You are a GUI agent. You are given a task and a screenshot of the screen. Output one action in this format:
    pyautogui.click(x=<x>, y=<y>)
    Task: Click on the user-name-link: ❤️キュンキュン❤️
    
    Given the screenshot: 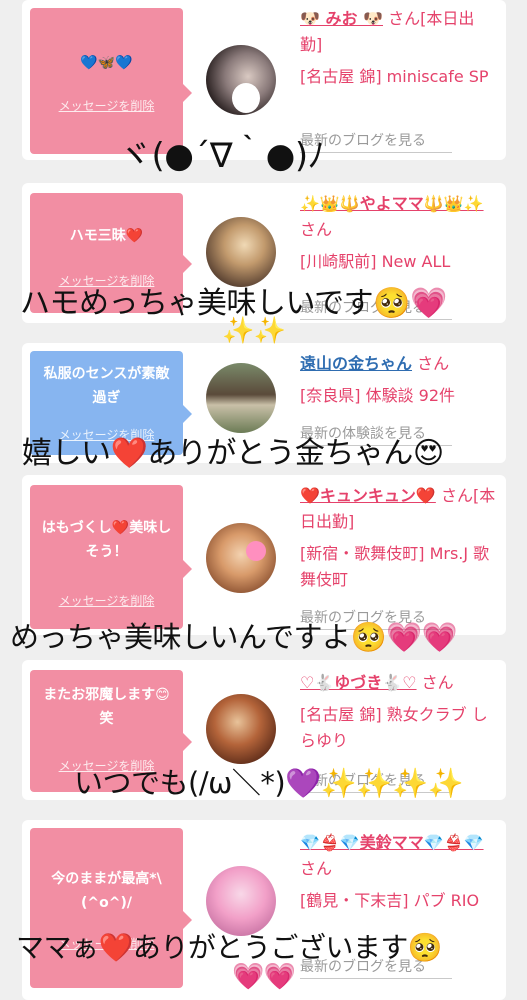 What is the action you would take?
    pyautogui.click(x=368, y=495)
    